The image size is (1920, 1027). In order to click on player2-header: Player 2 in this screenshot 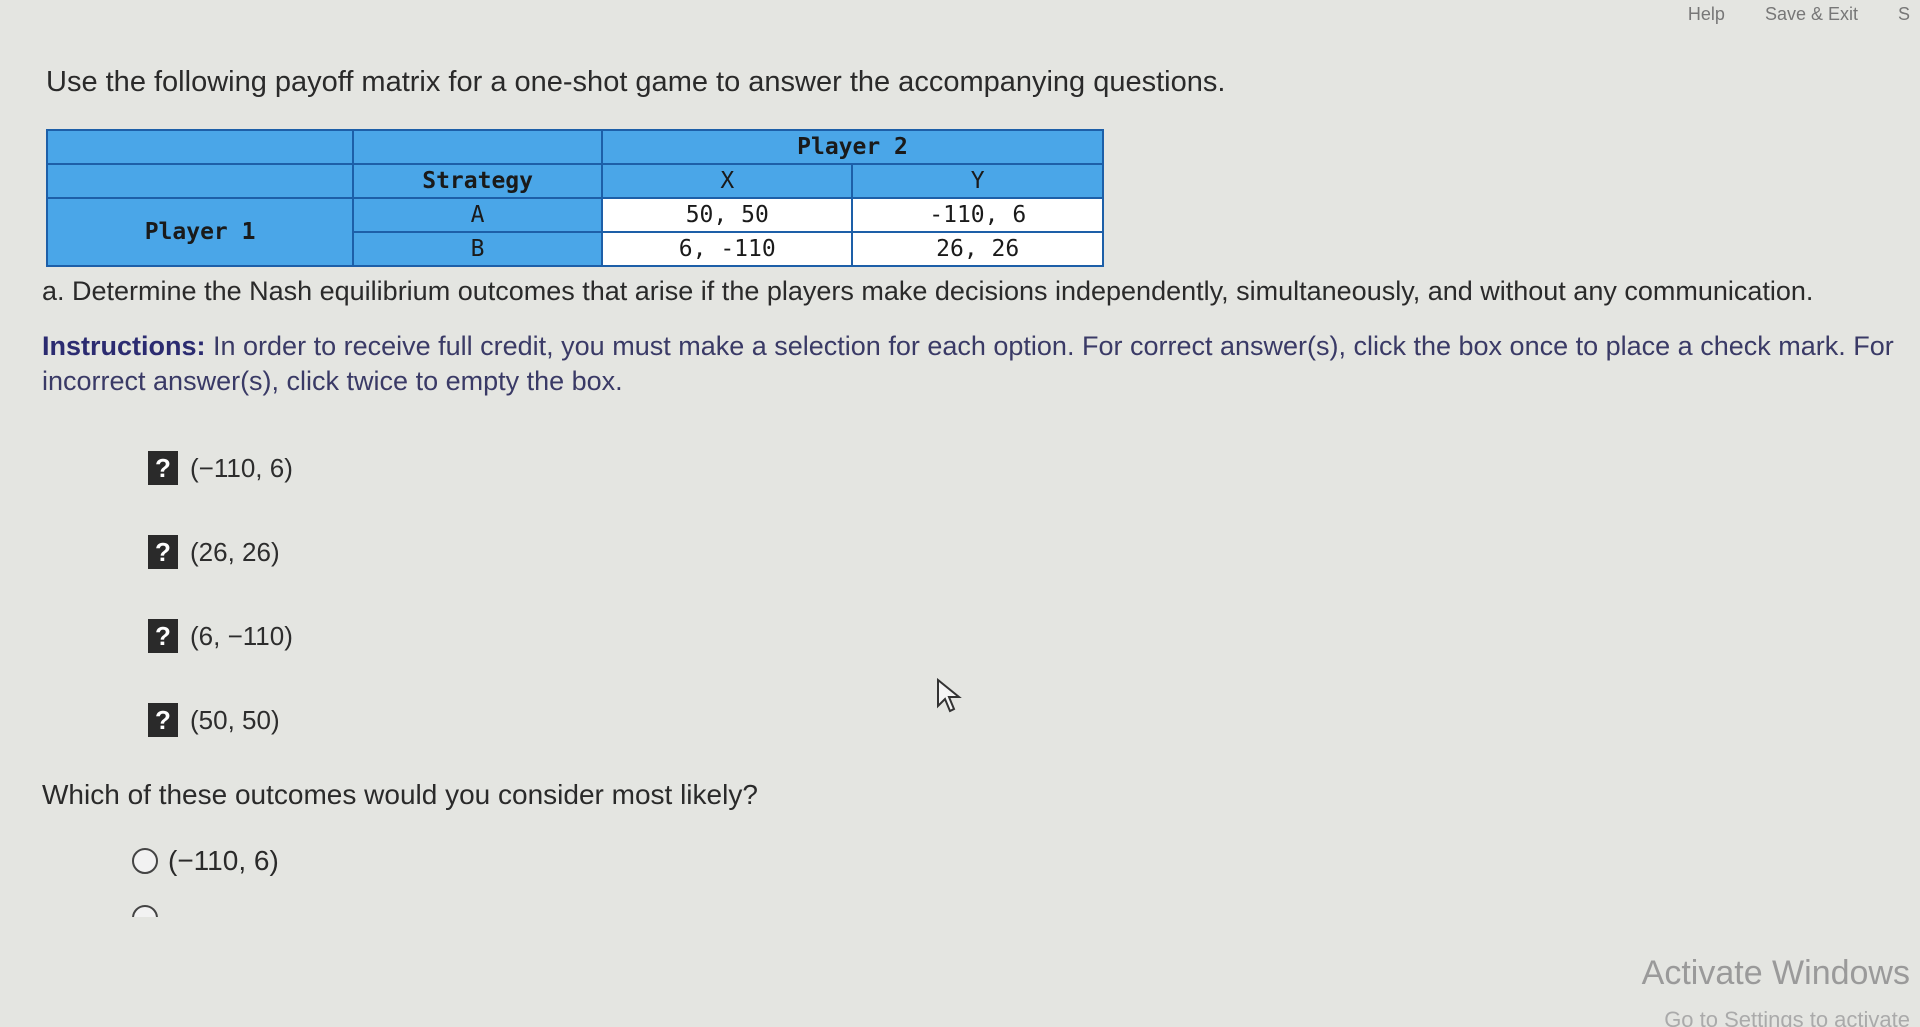, I will do `click(852, 147)`.